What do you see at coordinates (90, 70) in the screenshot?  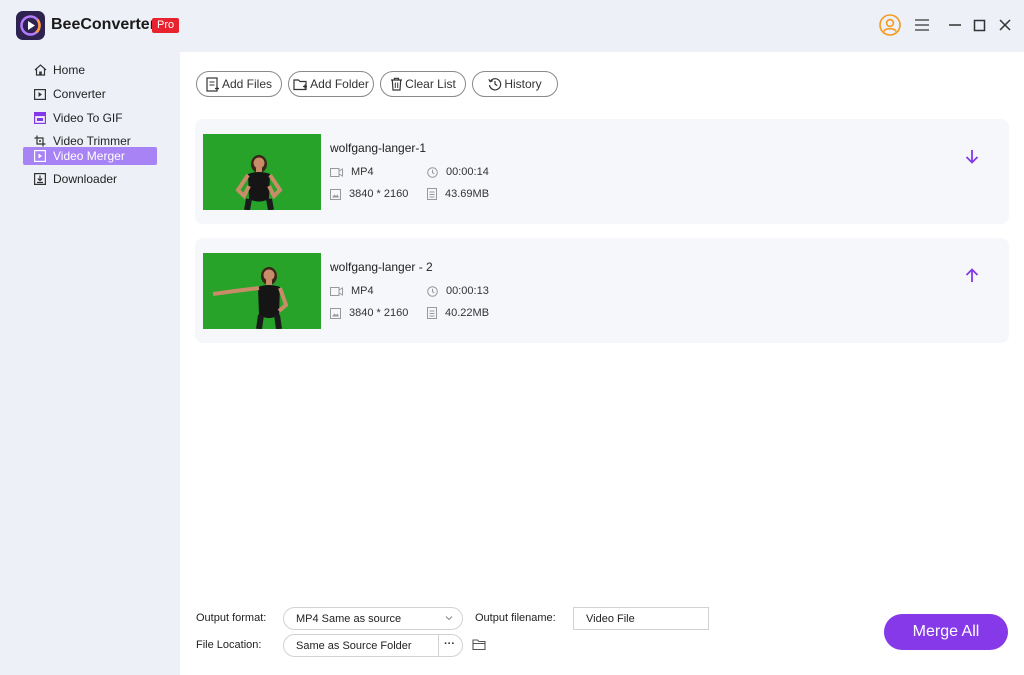 I see `sidebar-item-home: Home` at bounding box center [90, 70].